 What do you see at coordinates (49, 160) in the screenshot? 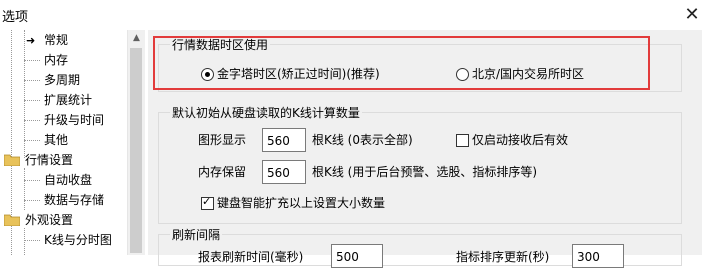
I see `tree-item-market-settings: 行情设置` at bounding box center [49, 160].